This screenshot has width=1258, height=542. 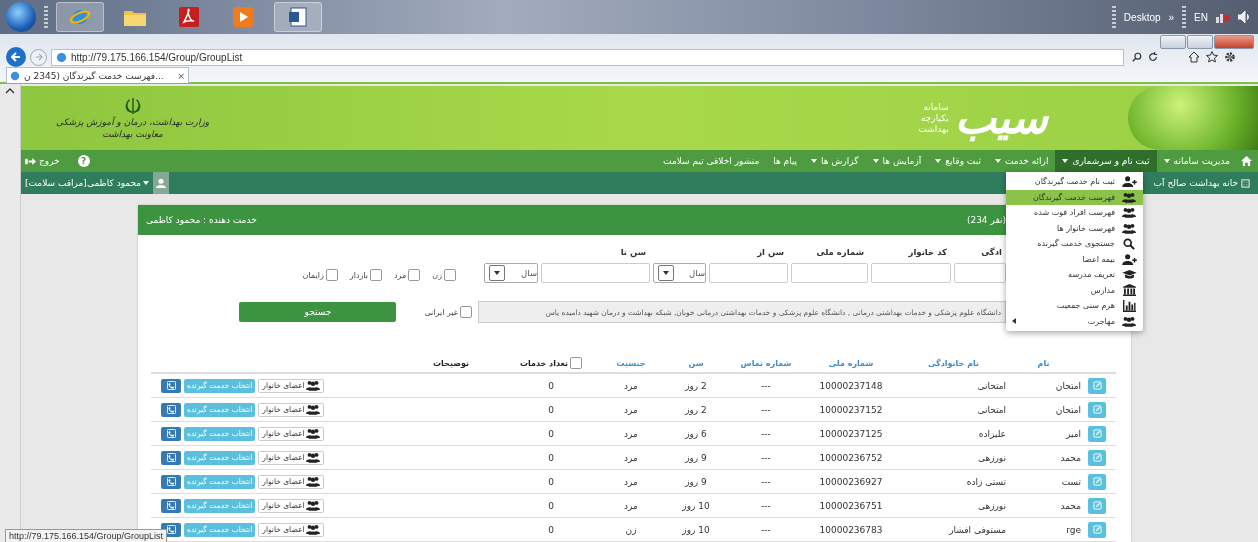 What do you see at coordinates (770, 252) in the screenshot?
I see `field-label: سن از` at bounding box center [770, 252].